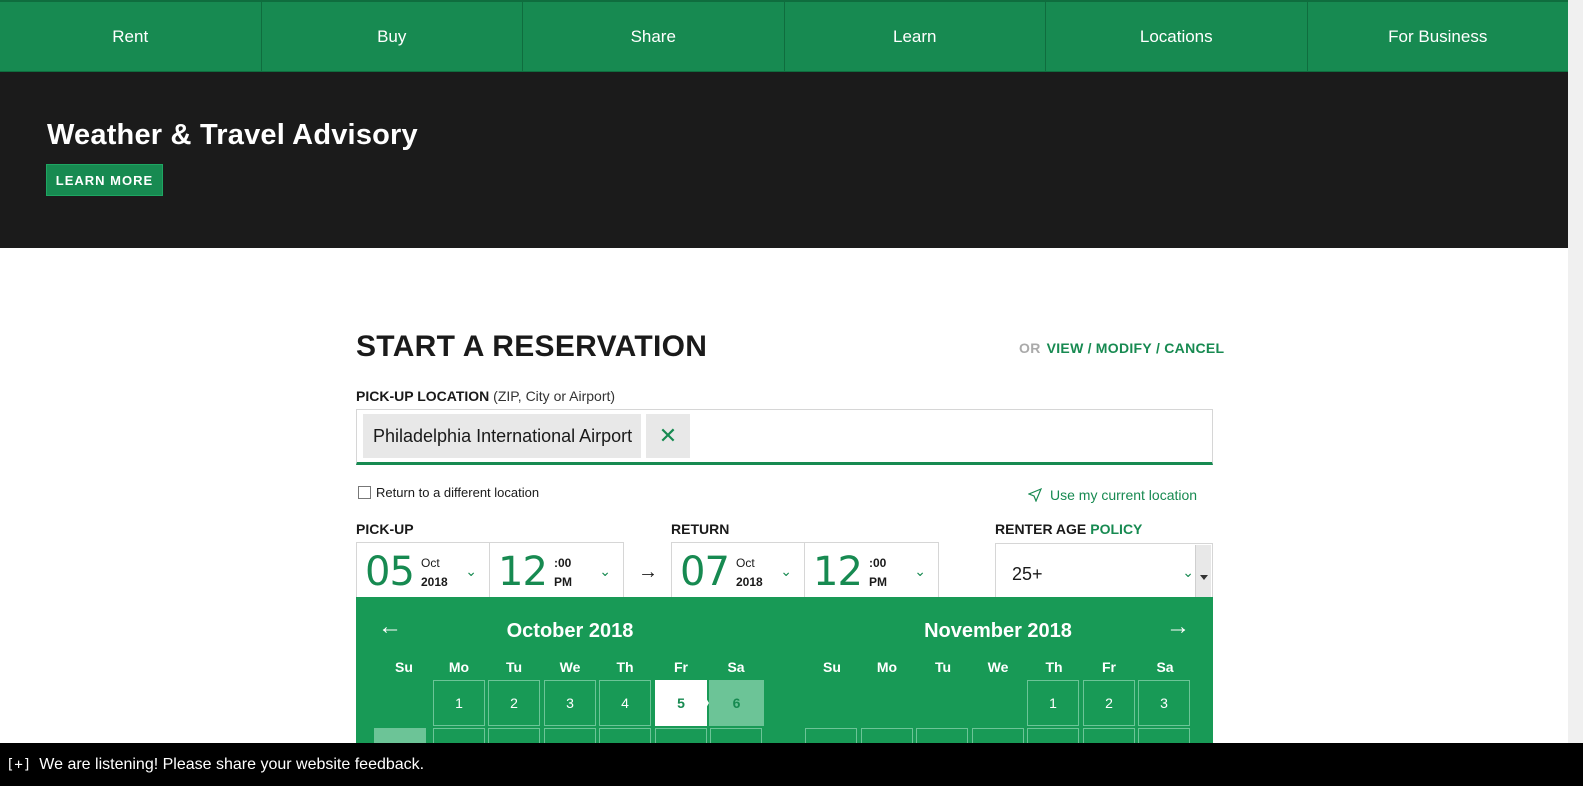 The image size is (1583, 786). I want to click on close-icon: ✕, so click(668, 436).